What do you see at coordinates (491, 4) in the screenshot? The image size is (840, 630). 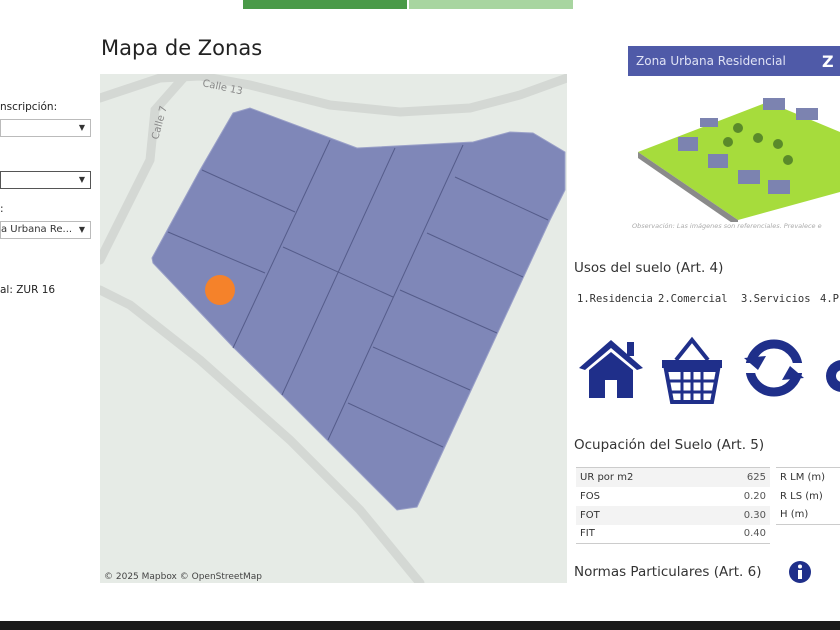 I see `tab-bar-inactive` at bounding box center [491, 4].